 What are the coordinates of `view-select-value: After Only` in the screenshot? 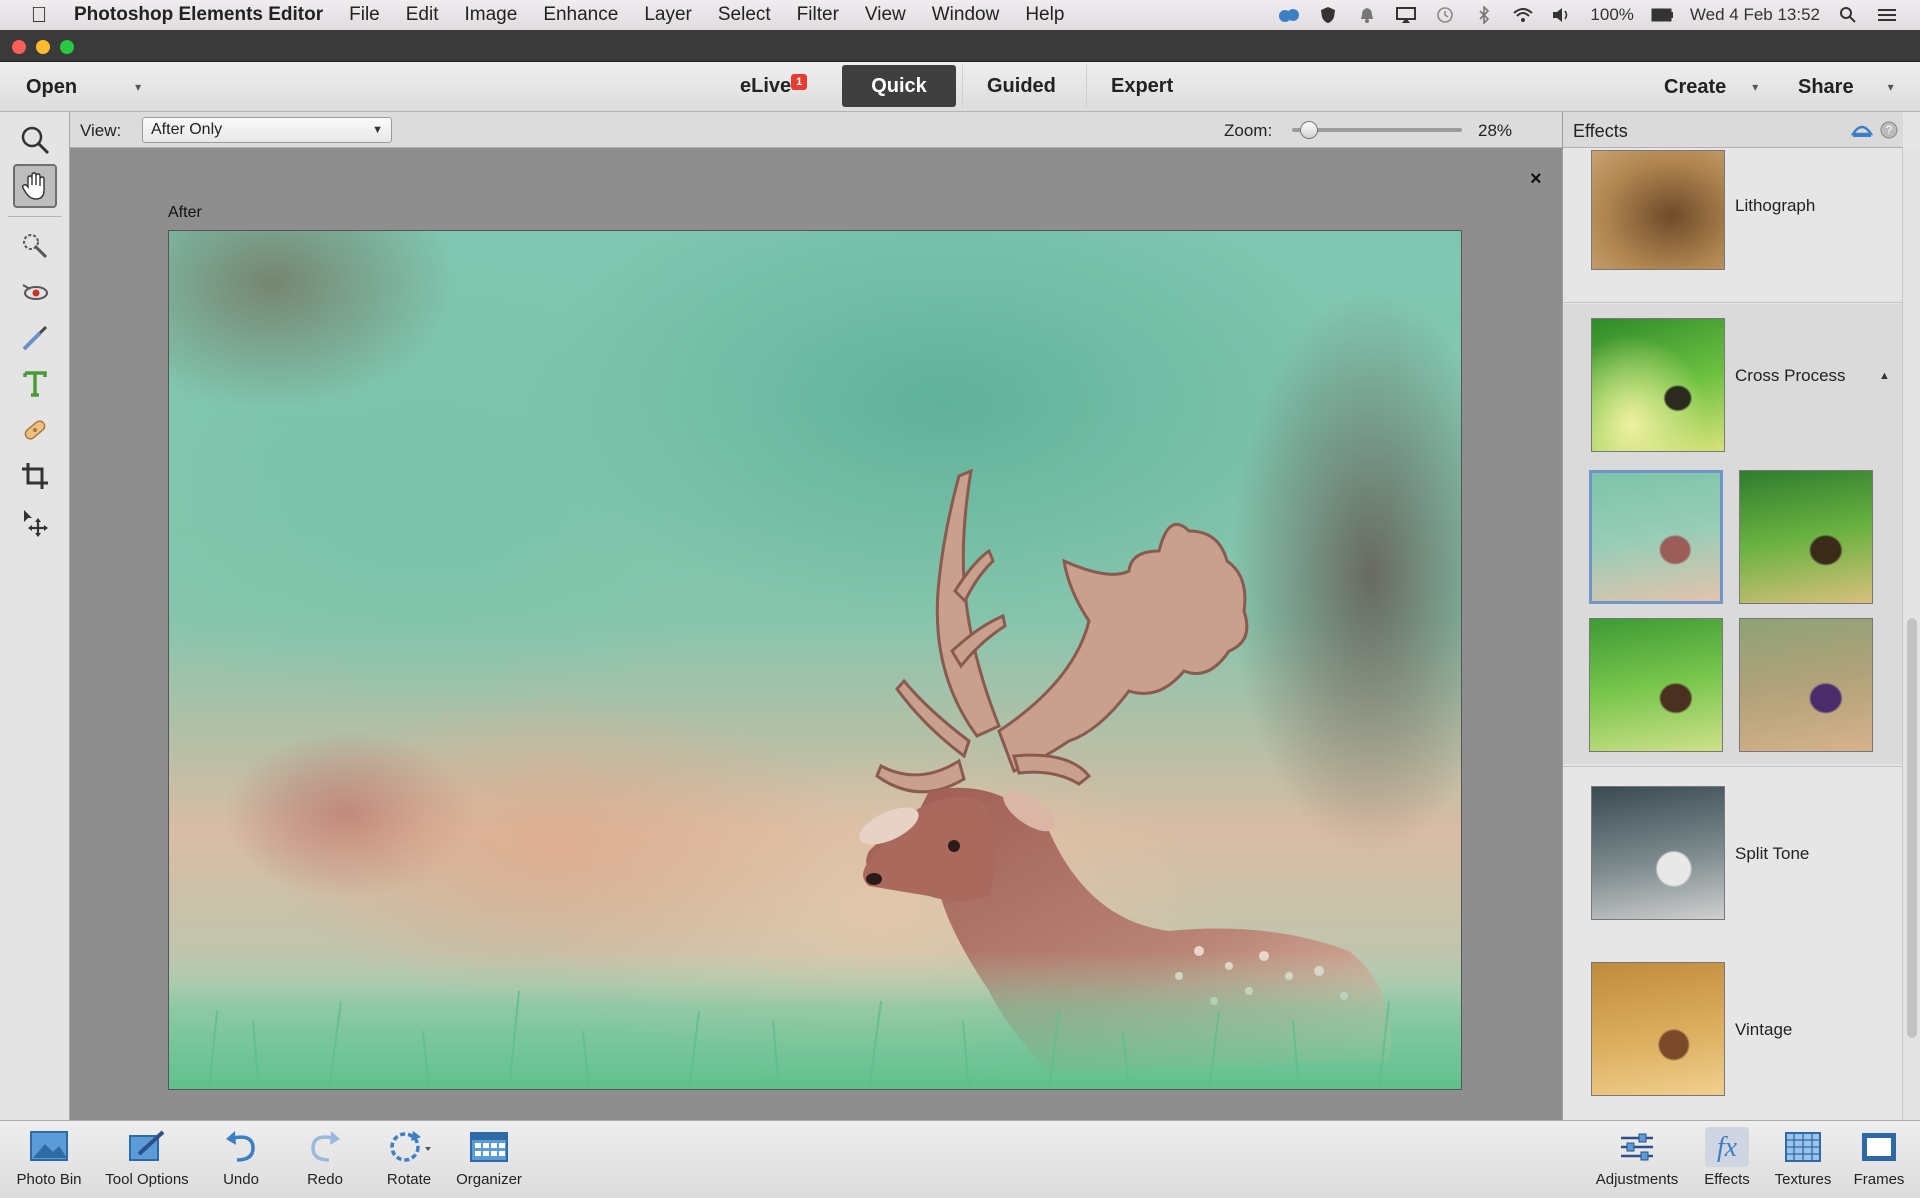 It's located at (187, 129).